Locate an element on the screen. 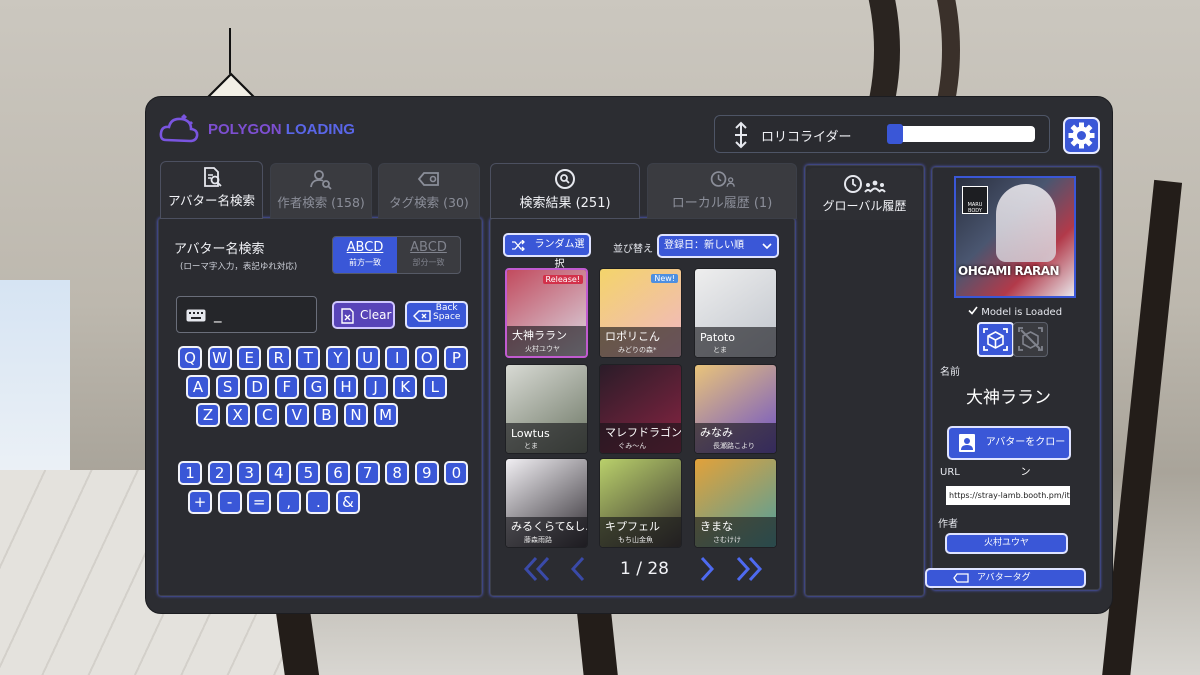  key-row4-0: 1 is located at coordinates (190, 473).